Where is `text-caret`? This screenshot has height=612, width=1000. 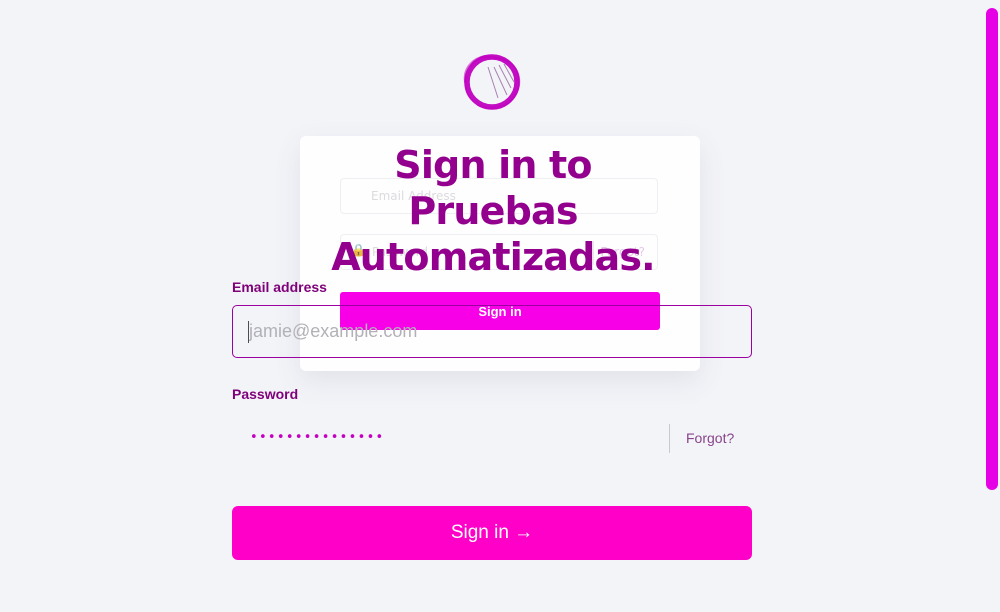
text-caret is located at coordinates (248, 332).